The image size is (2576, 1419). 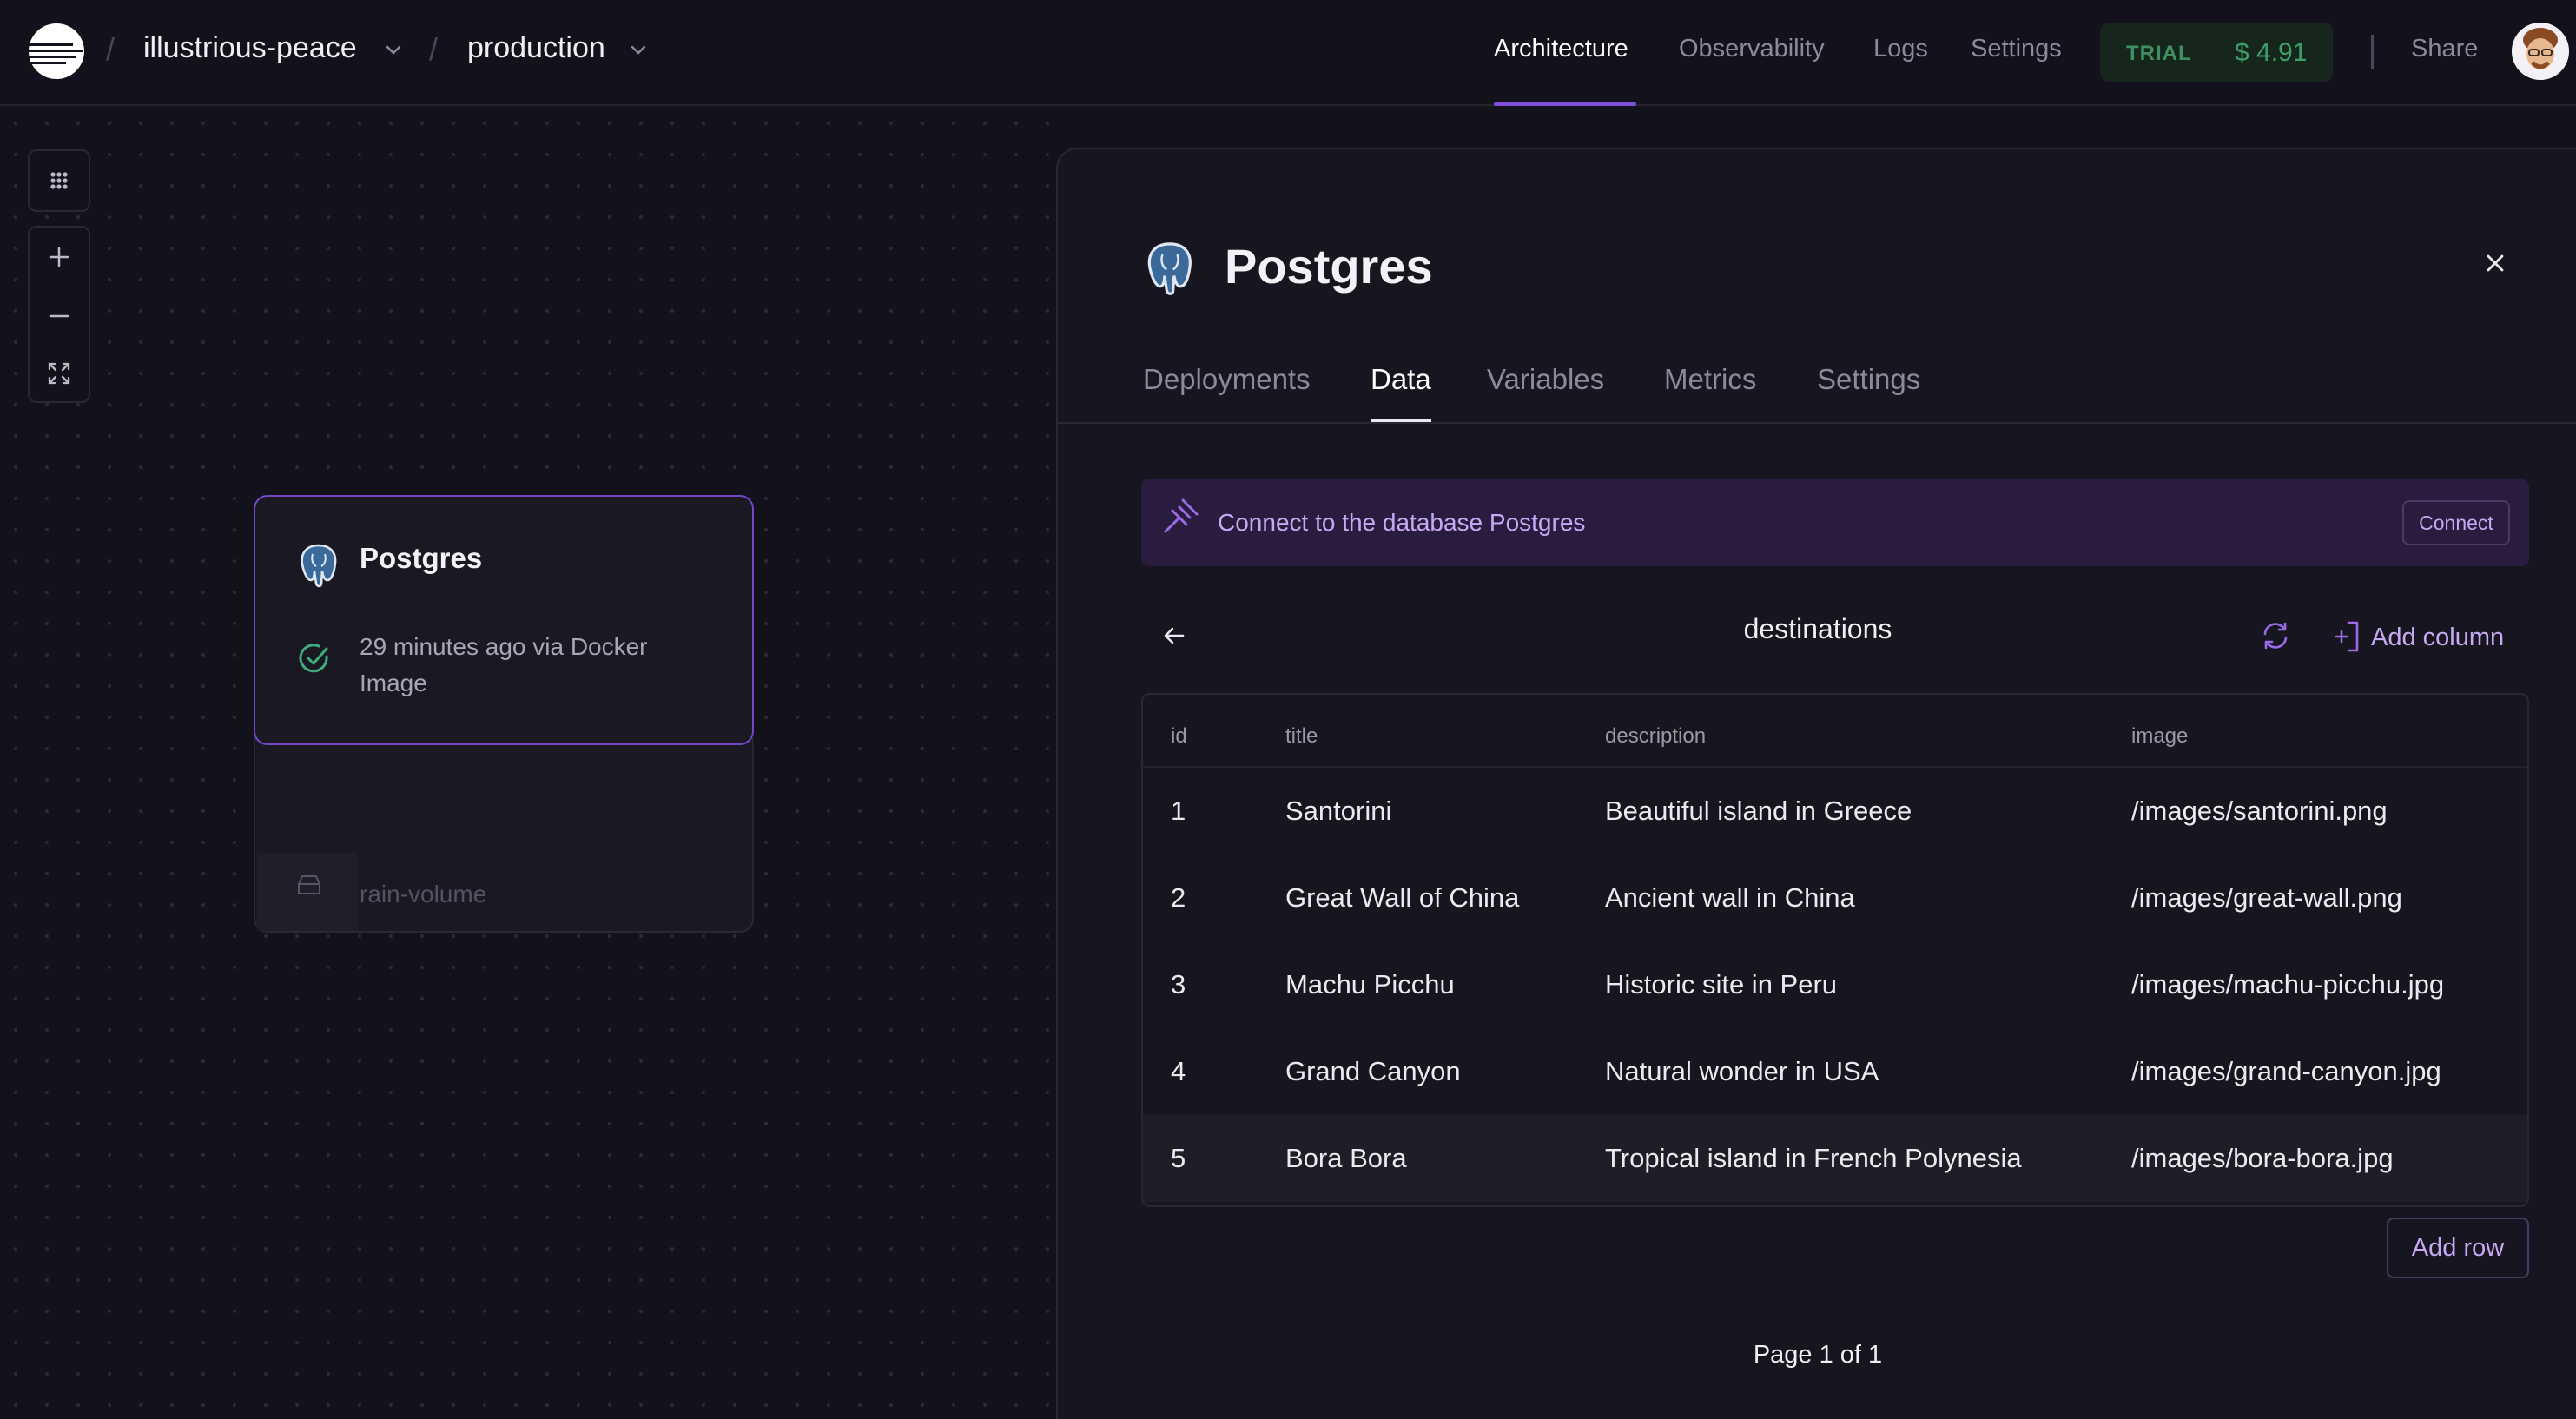 What do you see at coordinates (1561, 49) in the screenshot?
I see `nav-architecture: Architecture` at bounding box center [1561, 49].